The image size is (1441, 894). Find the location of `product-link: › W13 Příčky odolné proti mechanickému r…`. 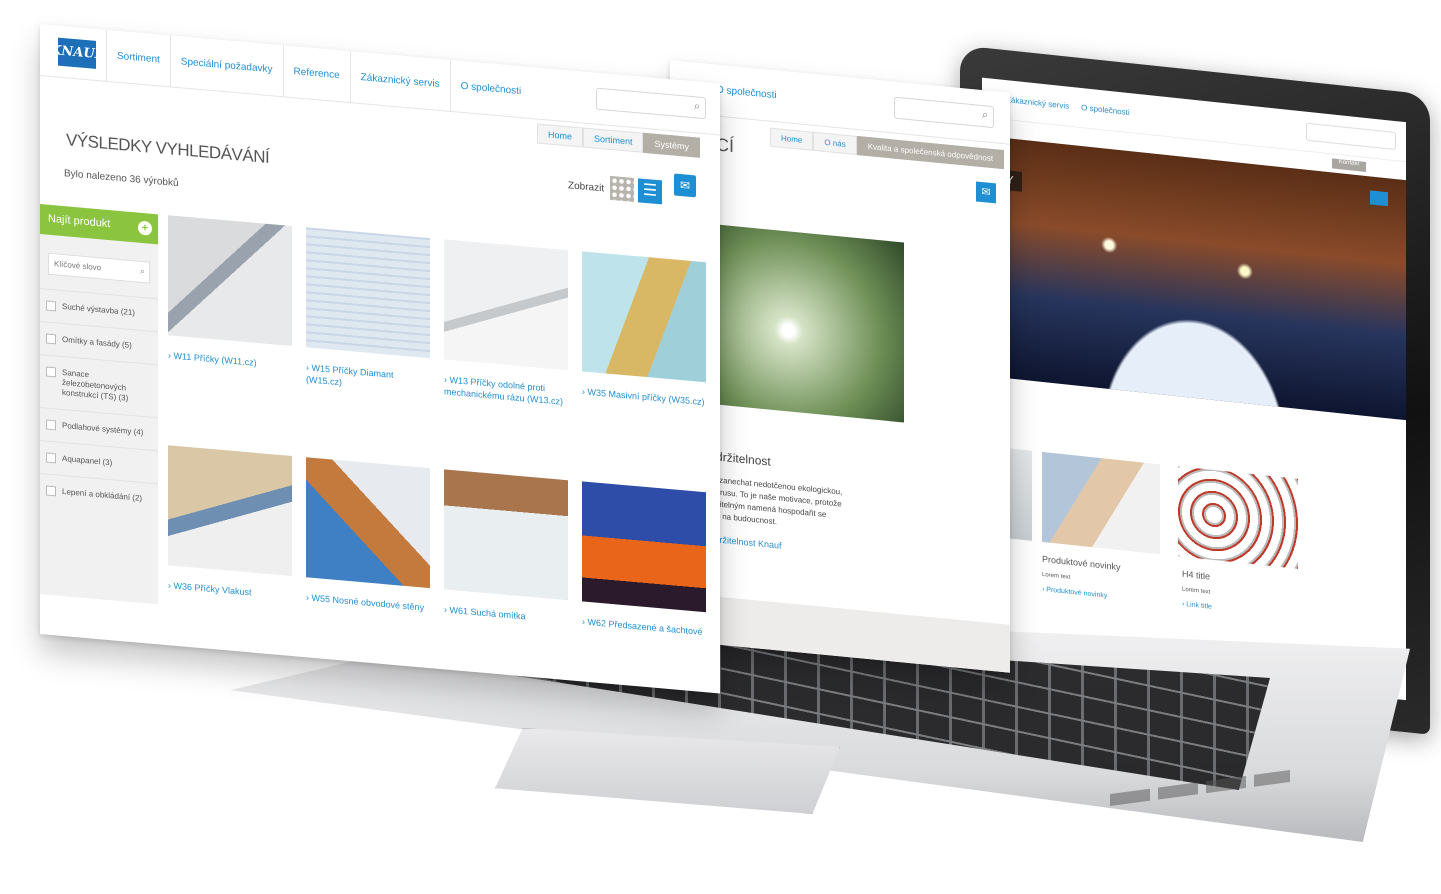

product-link: › W13 Příčky odolné proti mechanickému r… is located at coordinates (506, 390).